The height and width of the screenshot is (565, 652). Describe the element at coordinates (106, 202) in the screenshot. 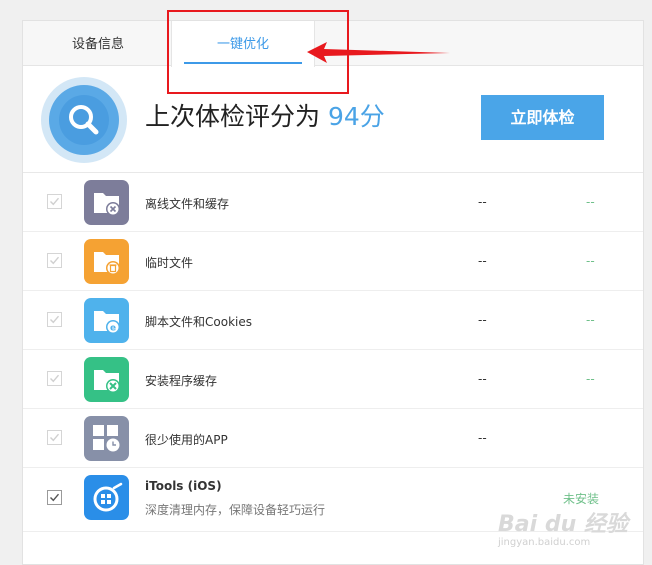

I see `folder-delete-icon` at that location.